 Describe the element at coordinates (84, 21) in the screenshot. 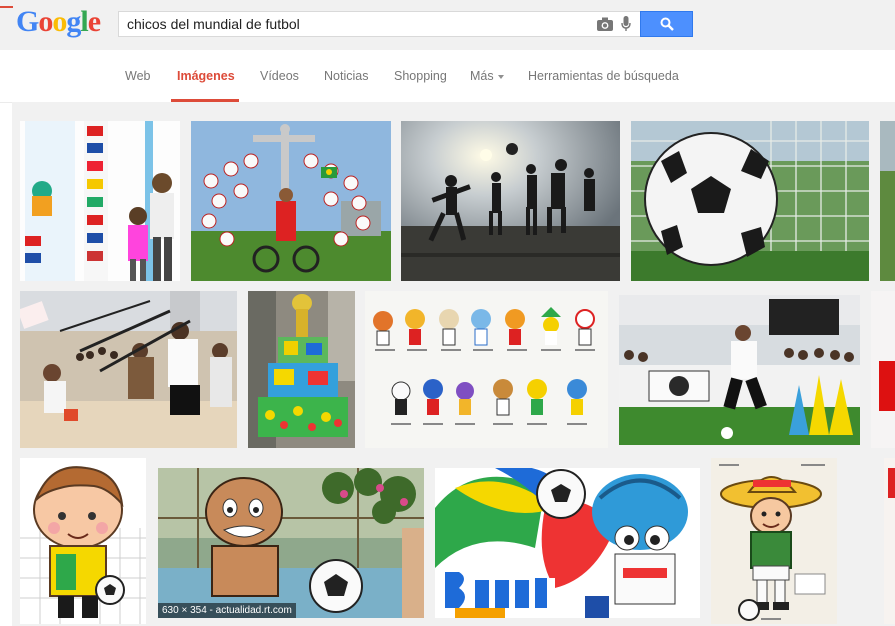

I see `logo-letter: l` at that location.